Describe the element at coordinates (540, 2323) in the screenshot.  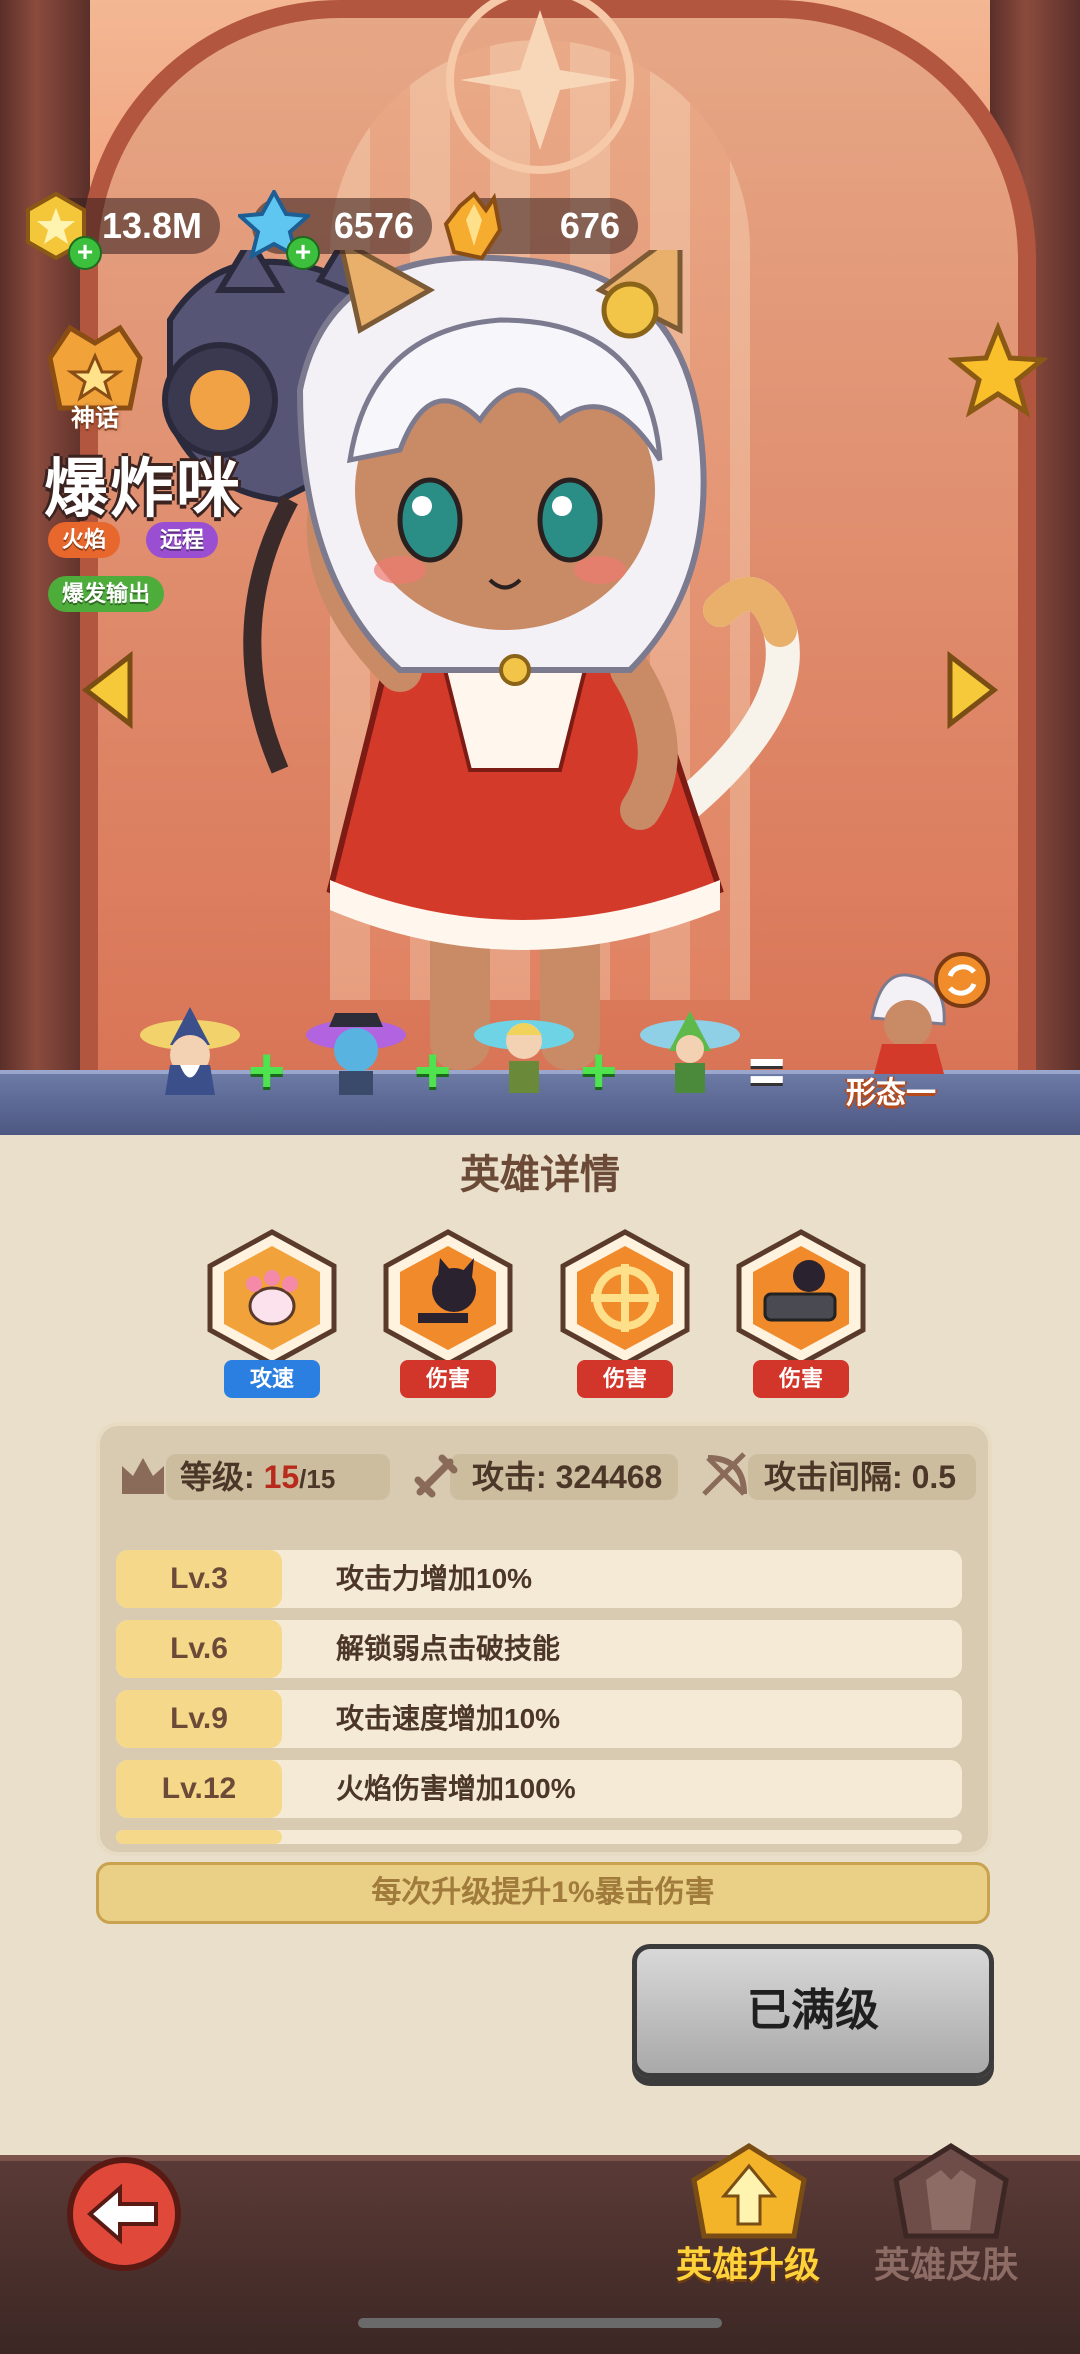
I see `home-indicator` at that location.